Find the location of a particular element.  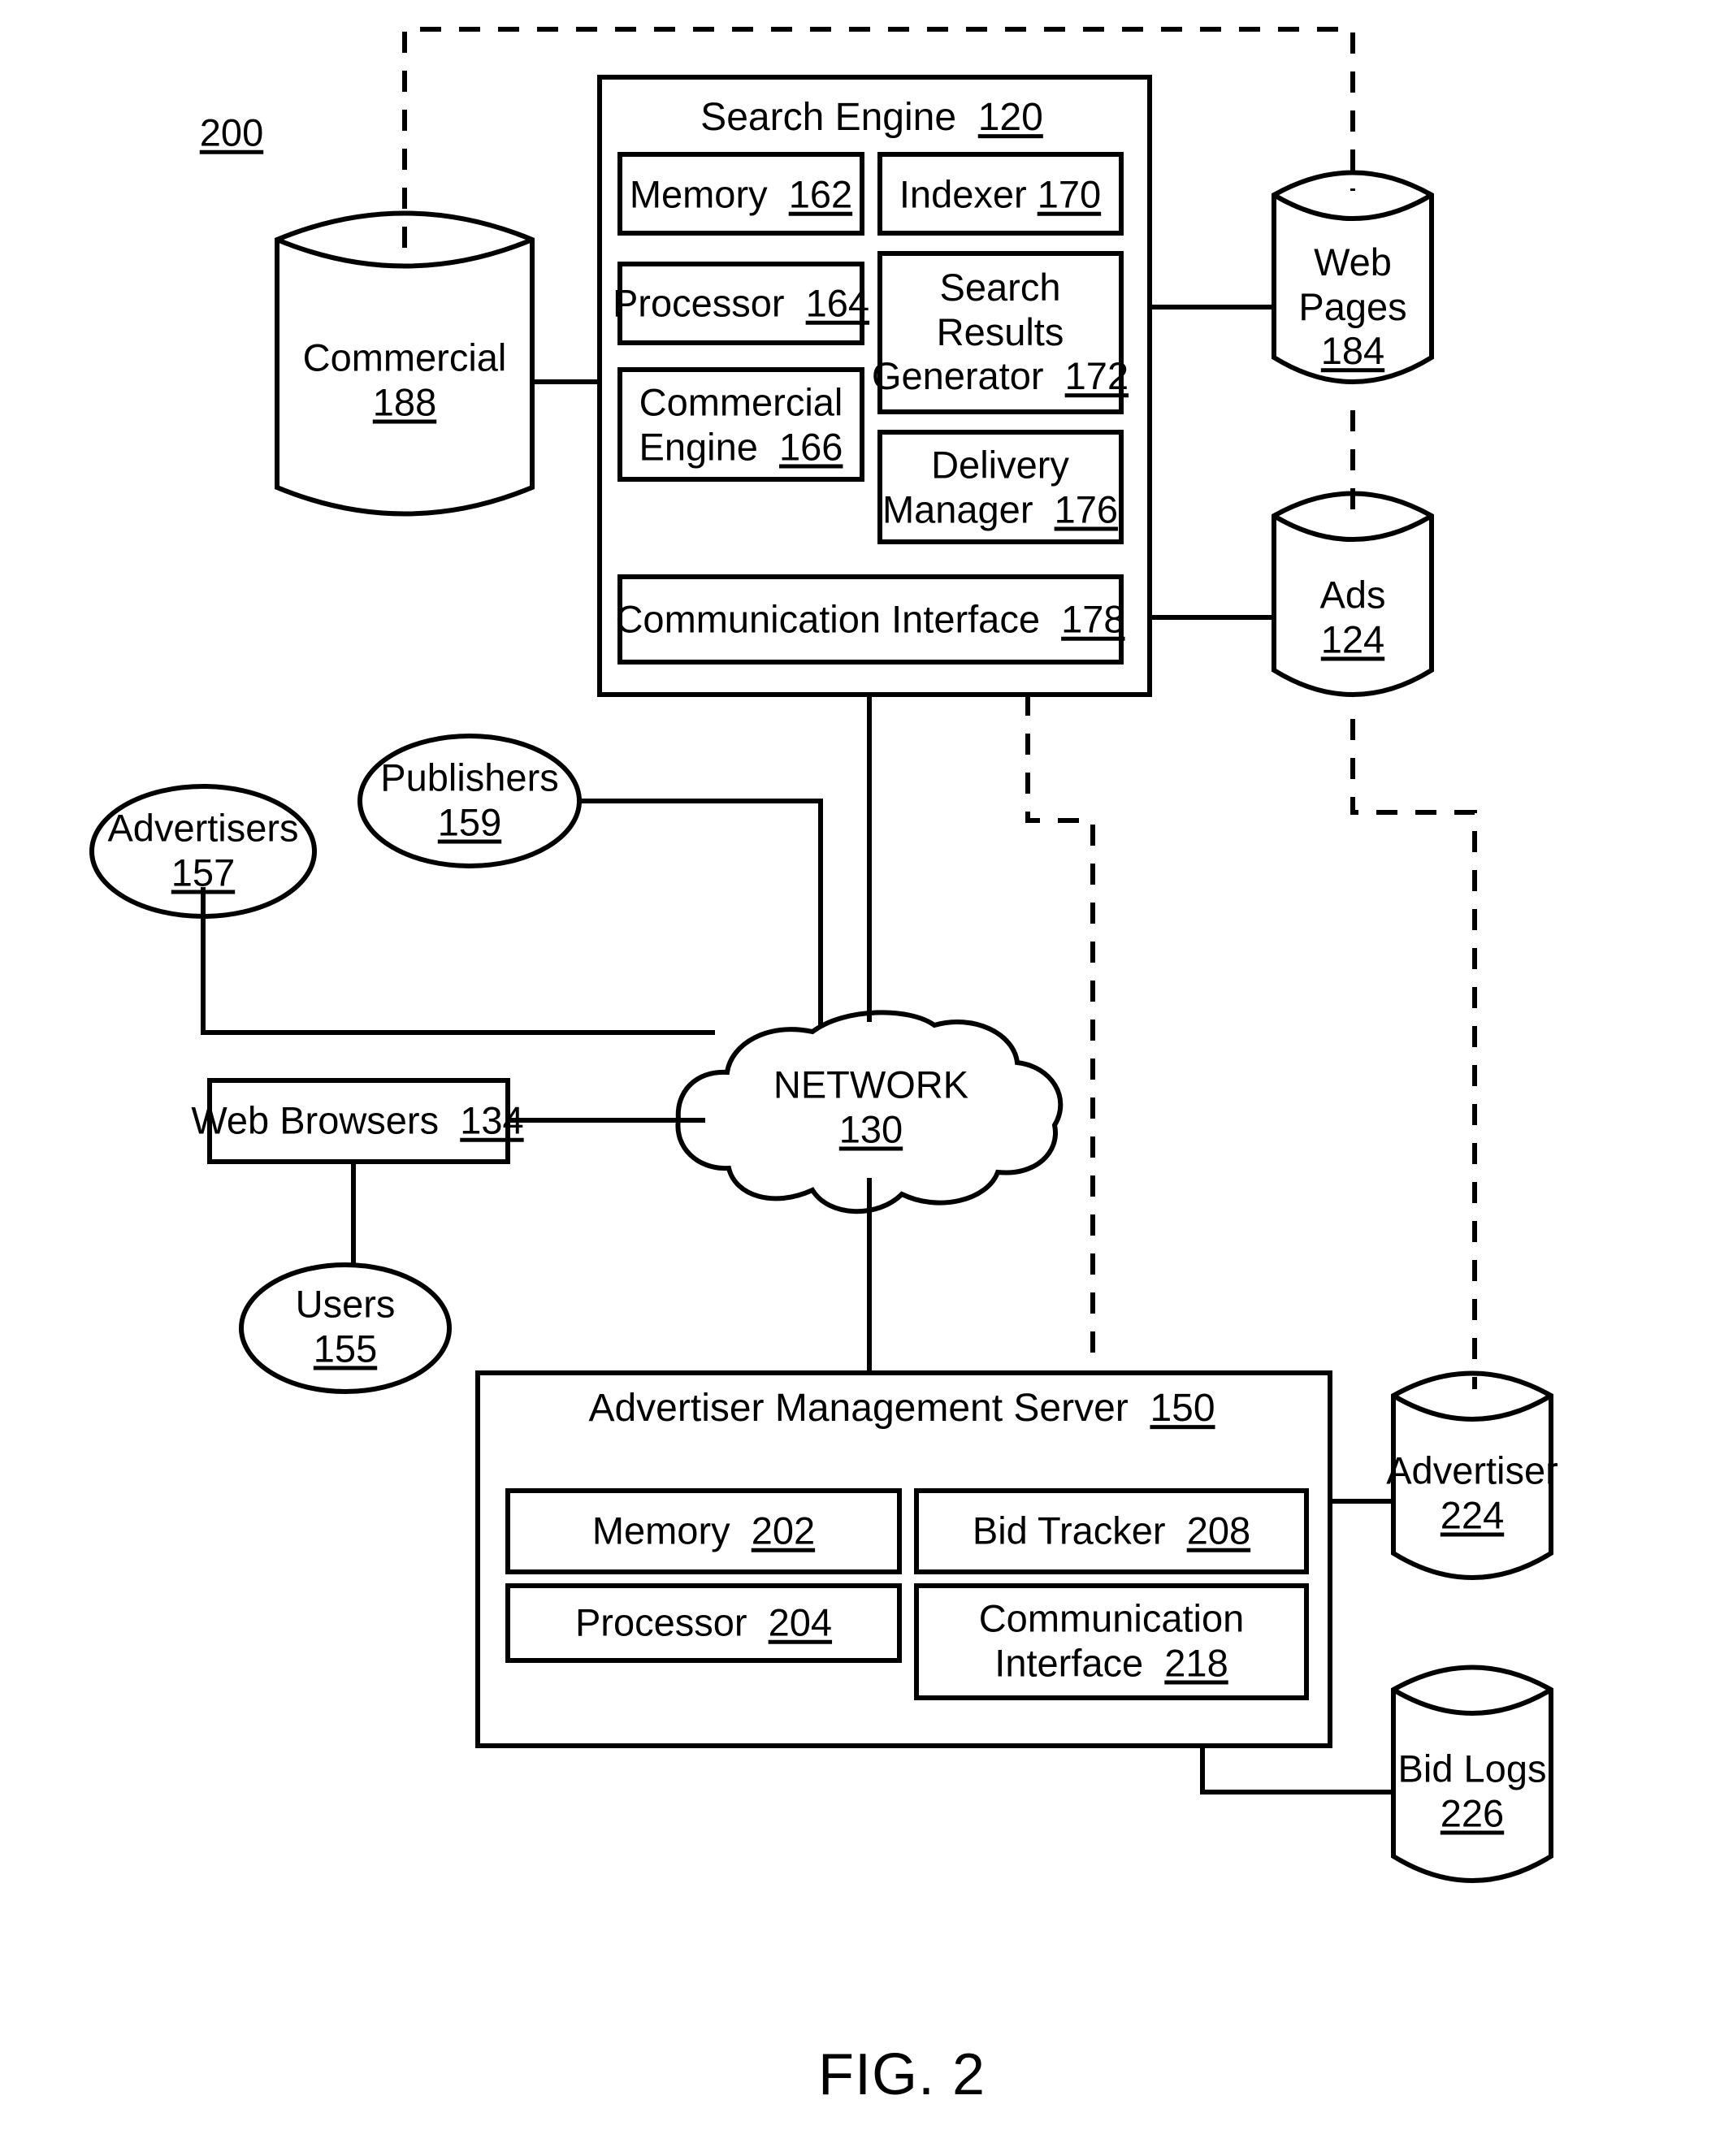

actor-users-label: Users 155 is located at coordinates (346, 1326).